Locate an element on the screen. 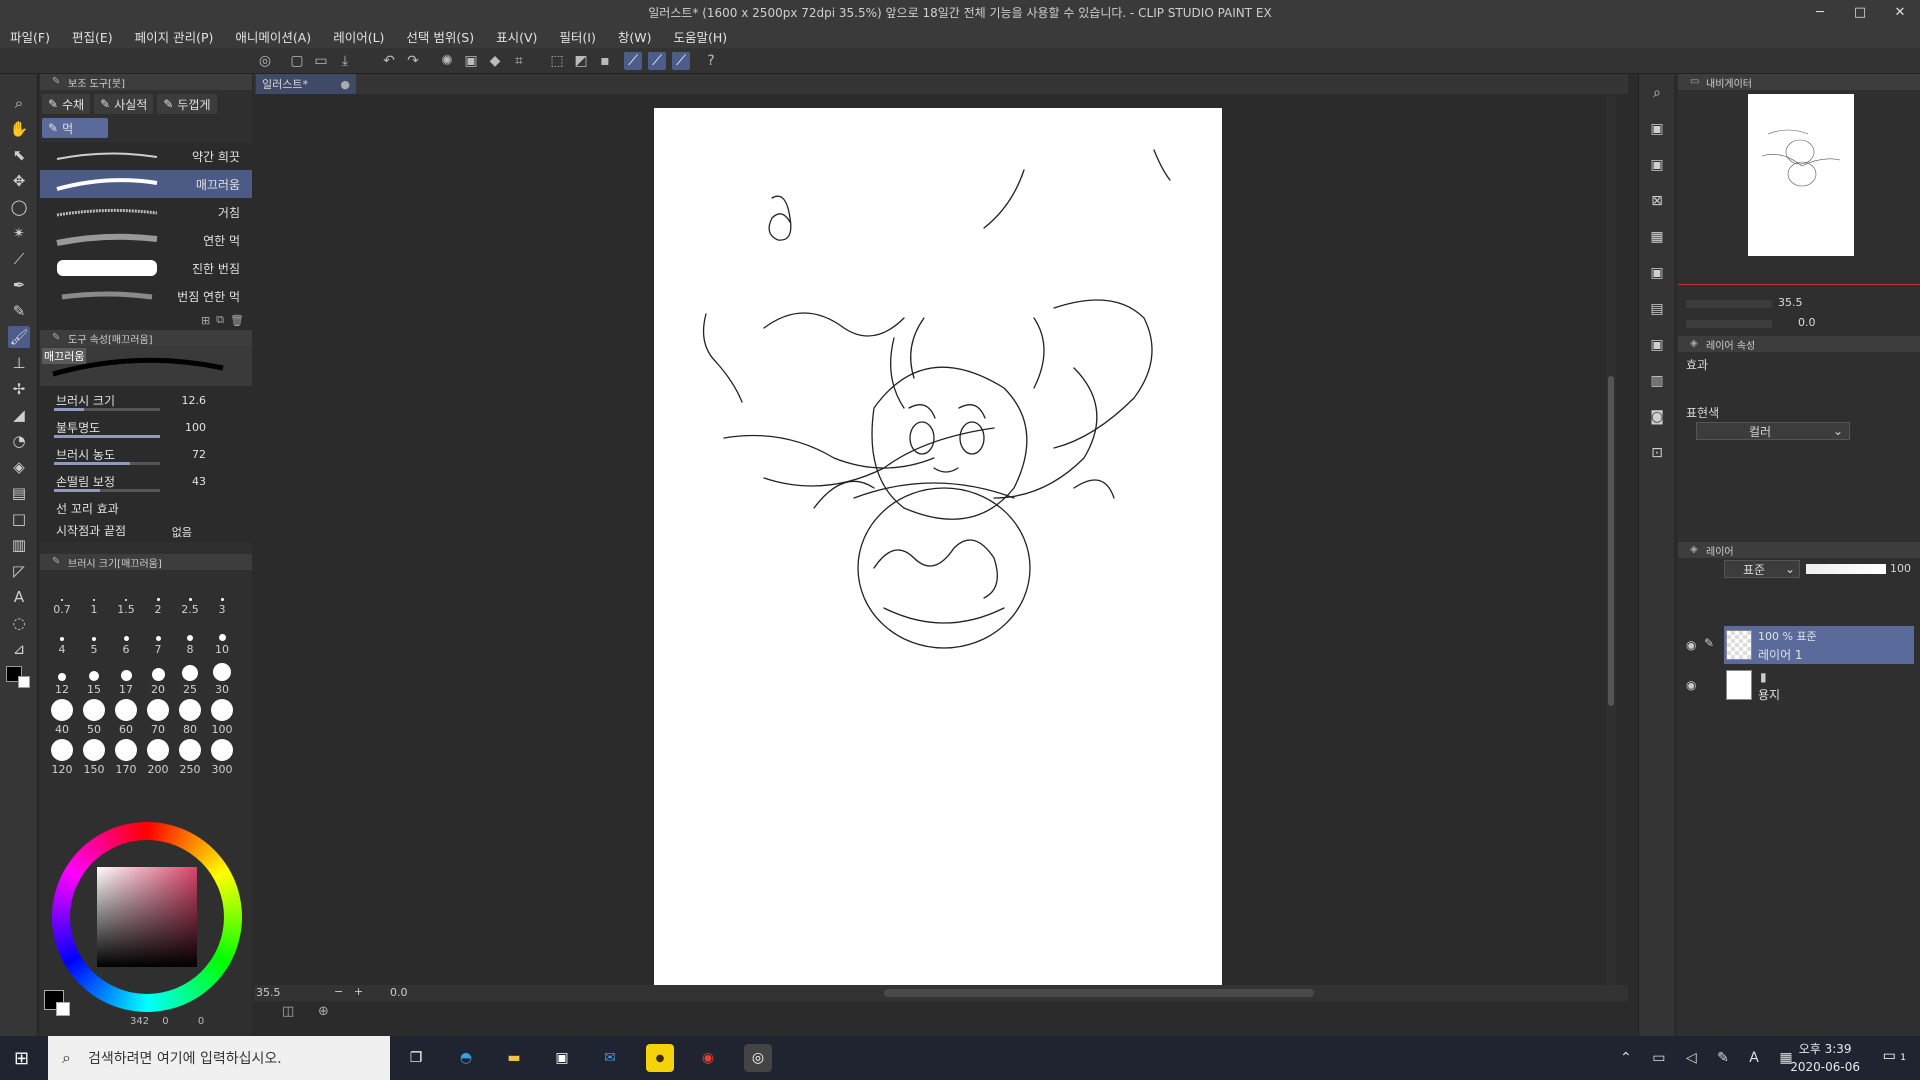 Image resolution: width=1920 pixels, height=1080 pixels. blend-icon: ◔ is located at coordinates (19, 441).